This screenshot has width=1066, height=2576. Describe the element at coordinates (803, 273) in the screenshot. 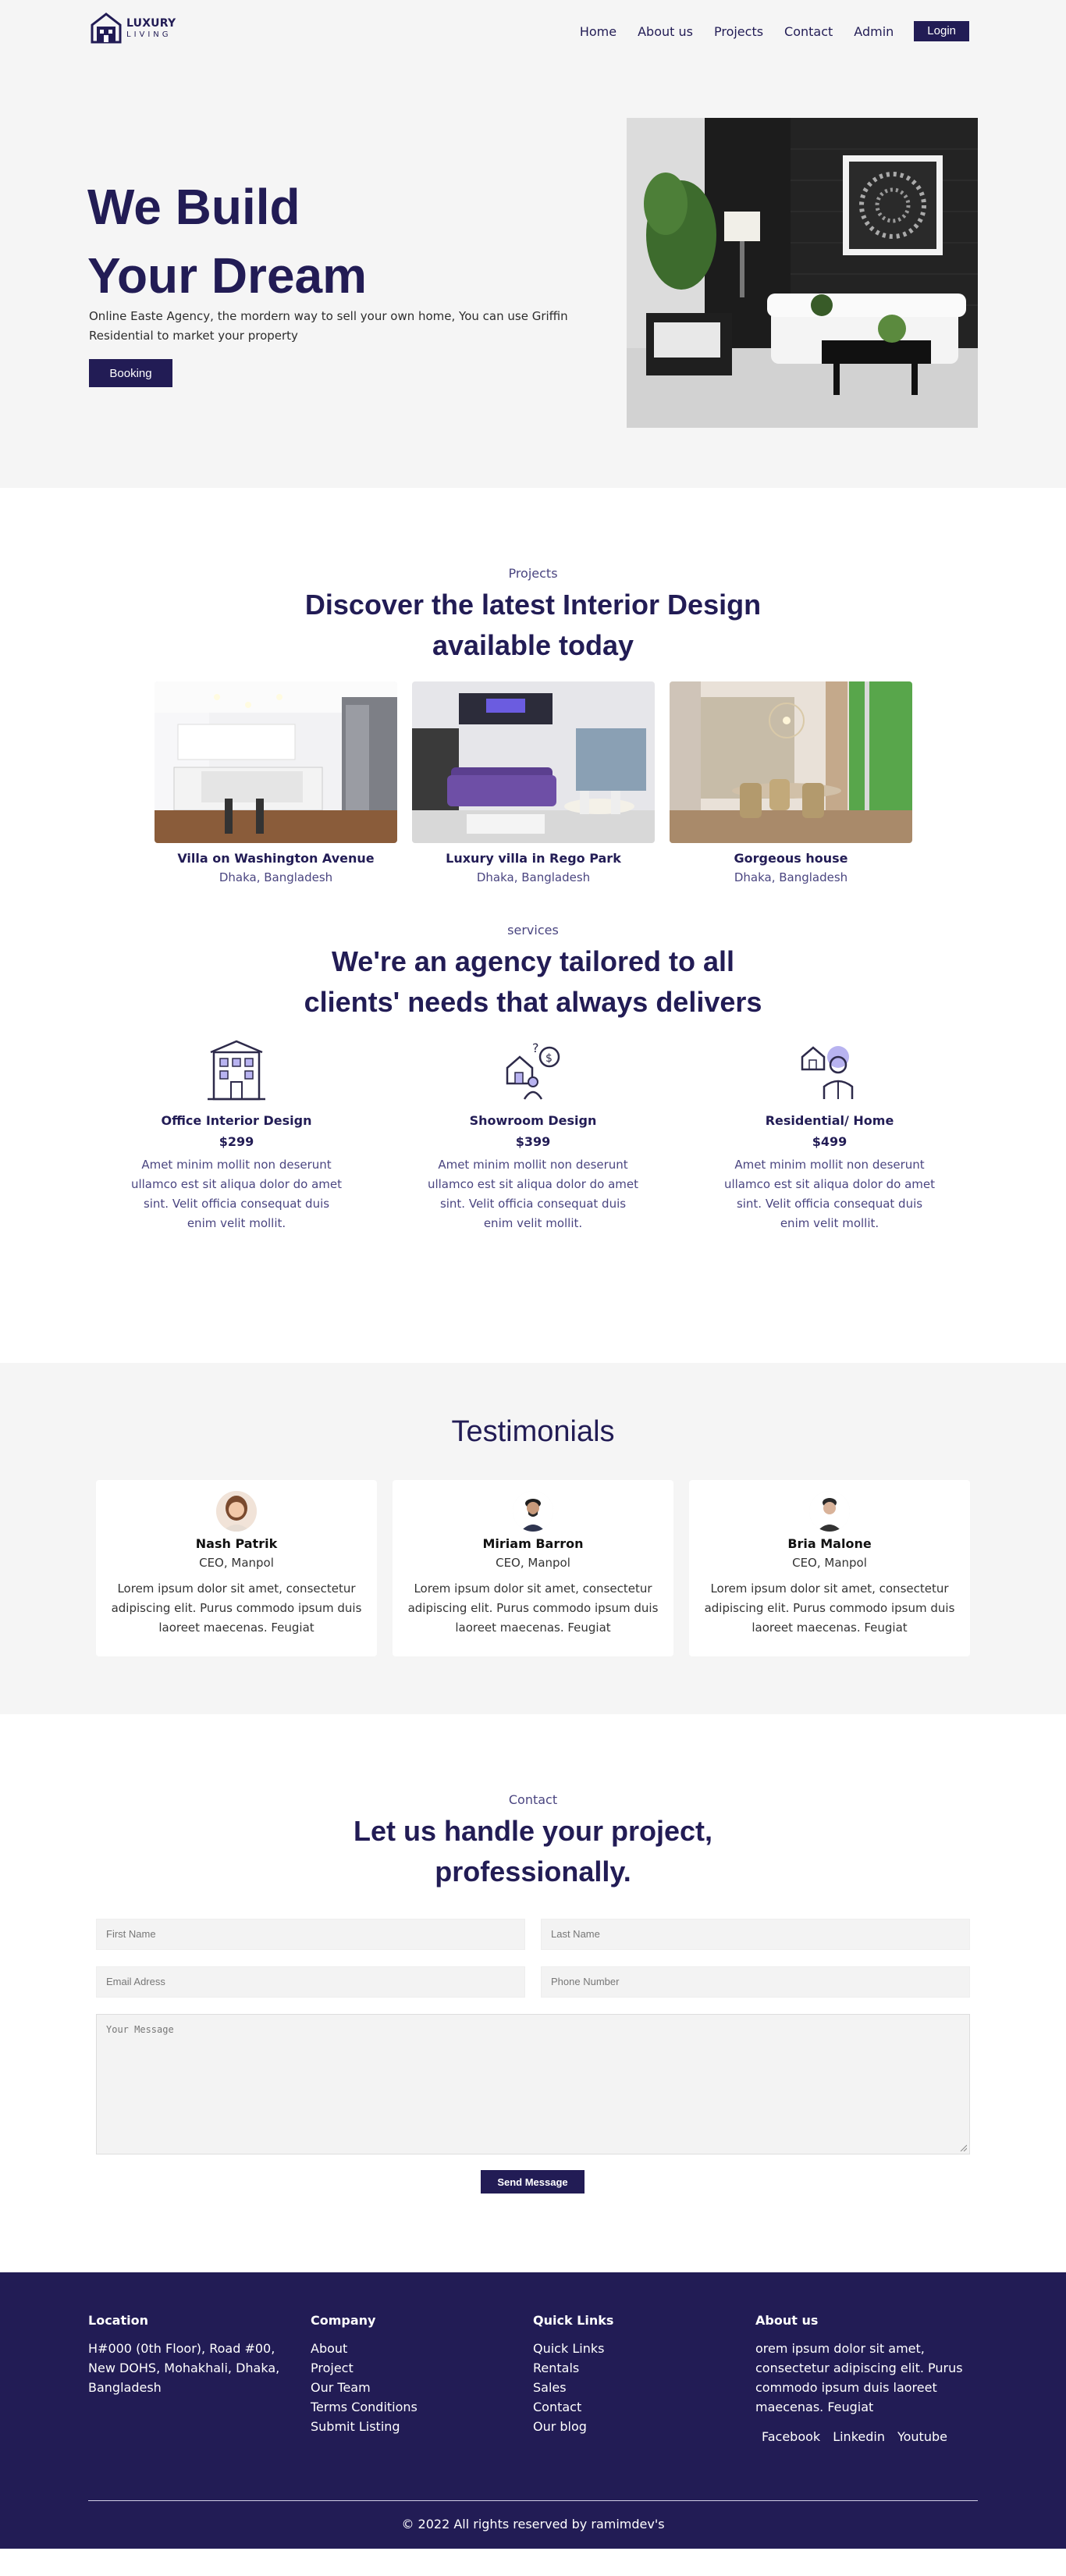

I see `hero-living-room-image` at that location.